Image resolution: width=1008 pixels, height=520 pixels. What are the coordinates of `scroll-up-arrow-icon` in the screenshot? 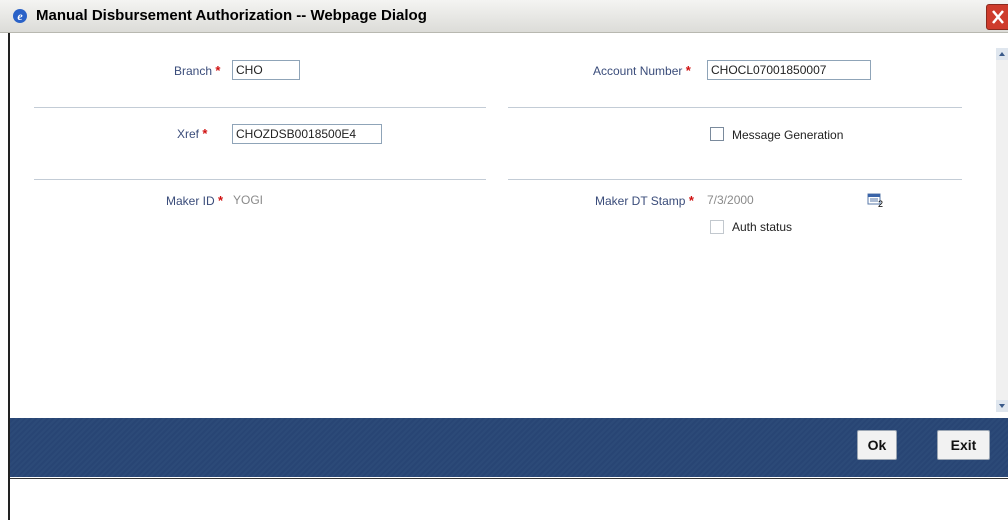 It's located at (1002, 54).